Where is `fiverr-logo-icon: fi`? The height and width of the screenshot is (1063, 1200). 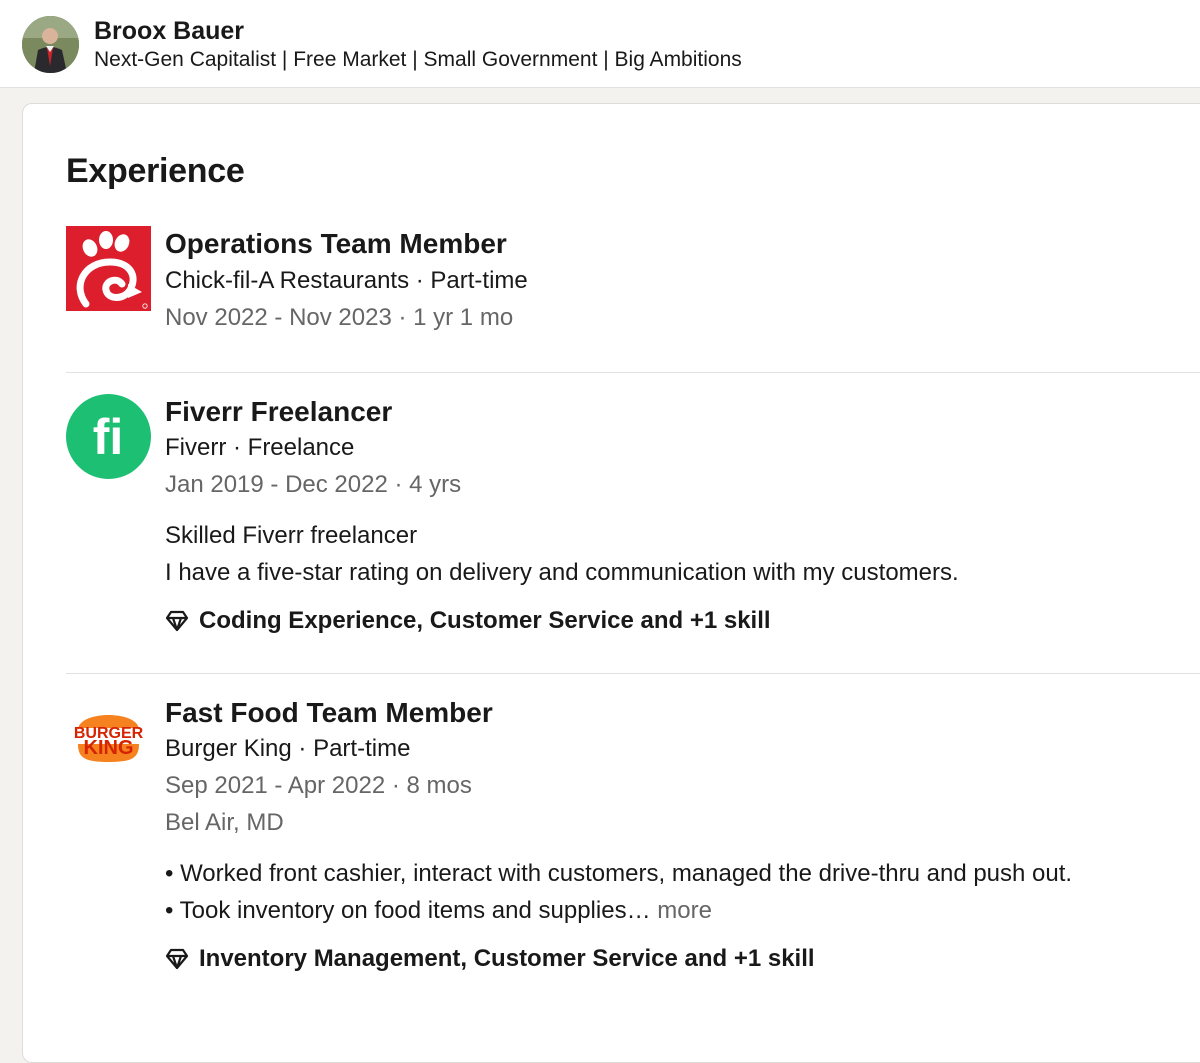
fiverr-logo-icon: fi is located at coordinates (108, 436).